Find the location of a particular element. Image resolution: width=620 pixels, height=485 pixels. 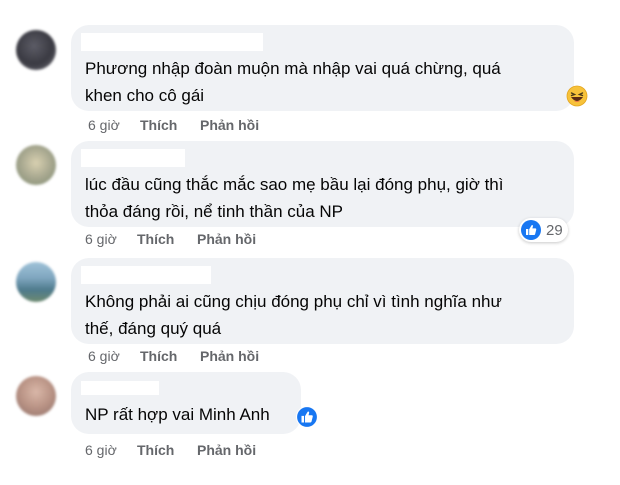

like-icon is located at coordinates (307, 417).